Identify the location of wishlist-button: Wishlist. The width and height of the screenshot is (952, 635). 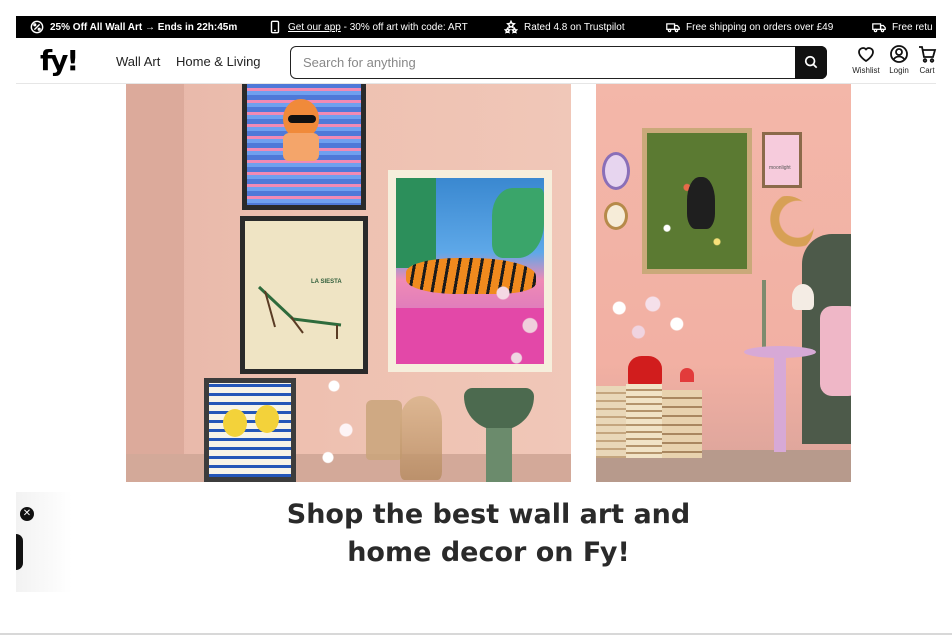
(866, 59).